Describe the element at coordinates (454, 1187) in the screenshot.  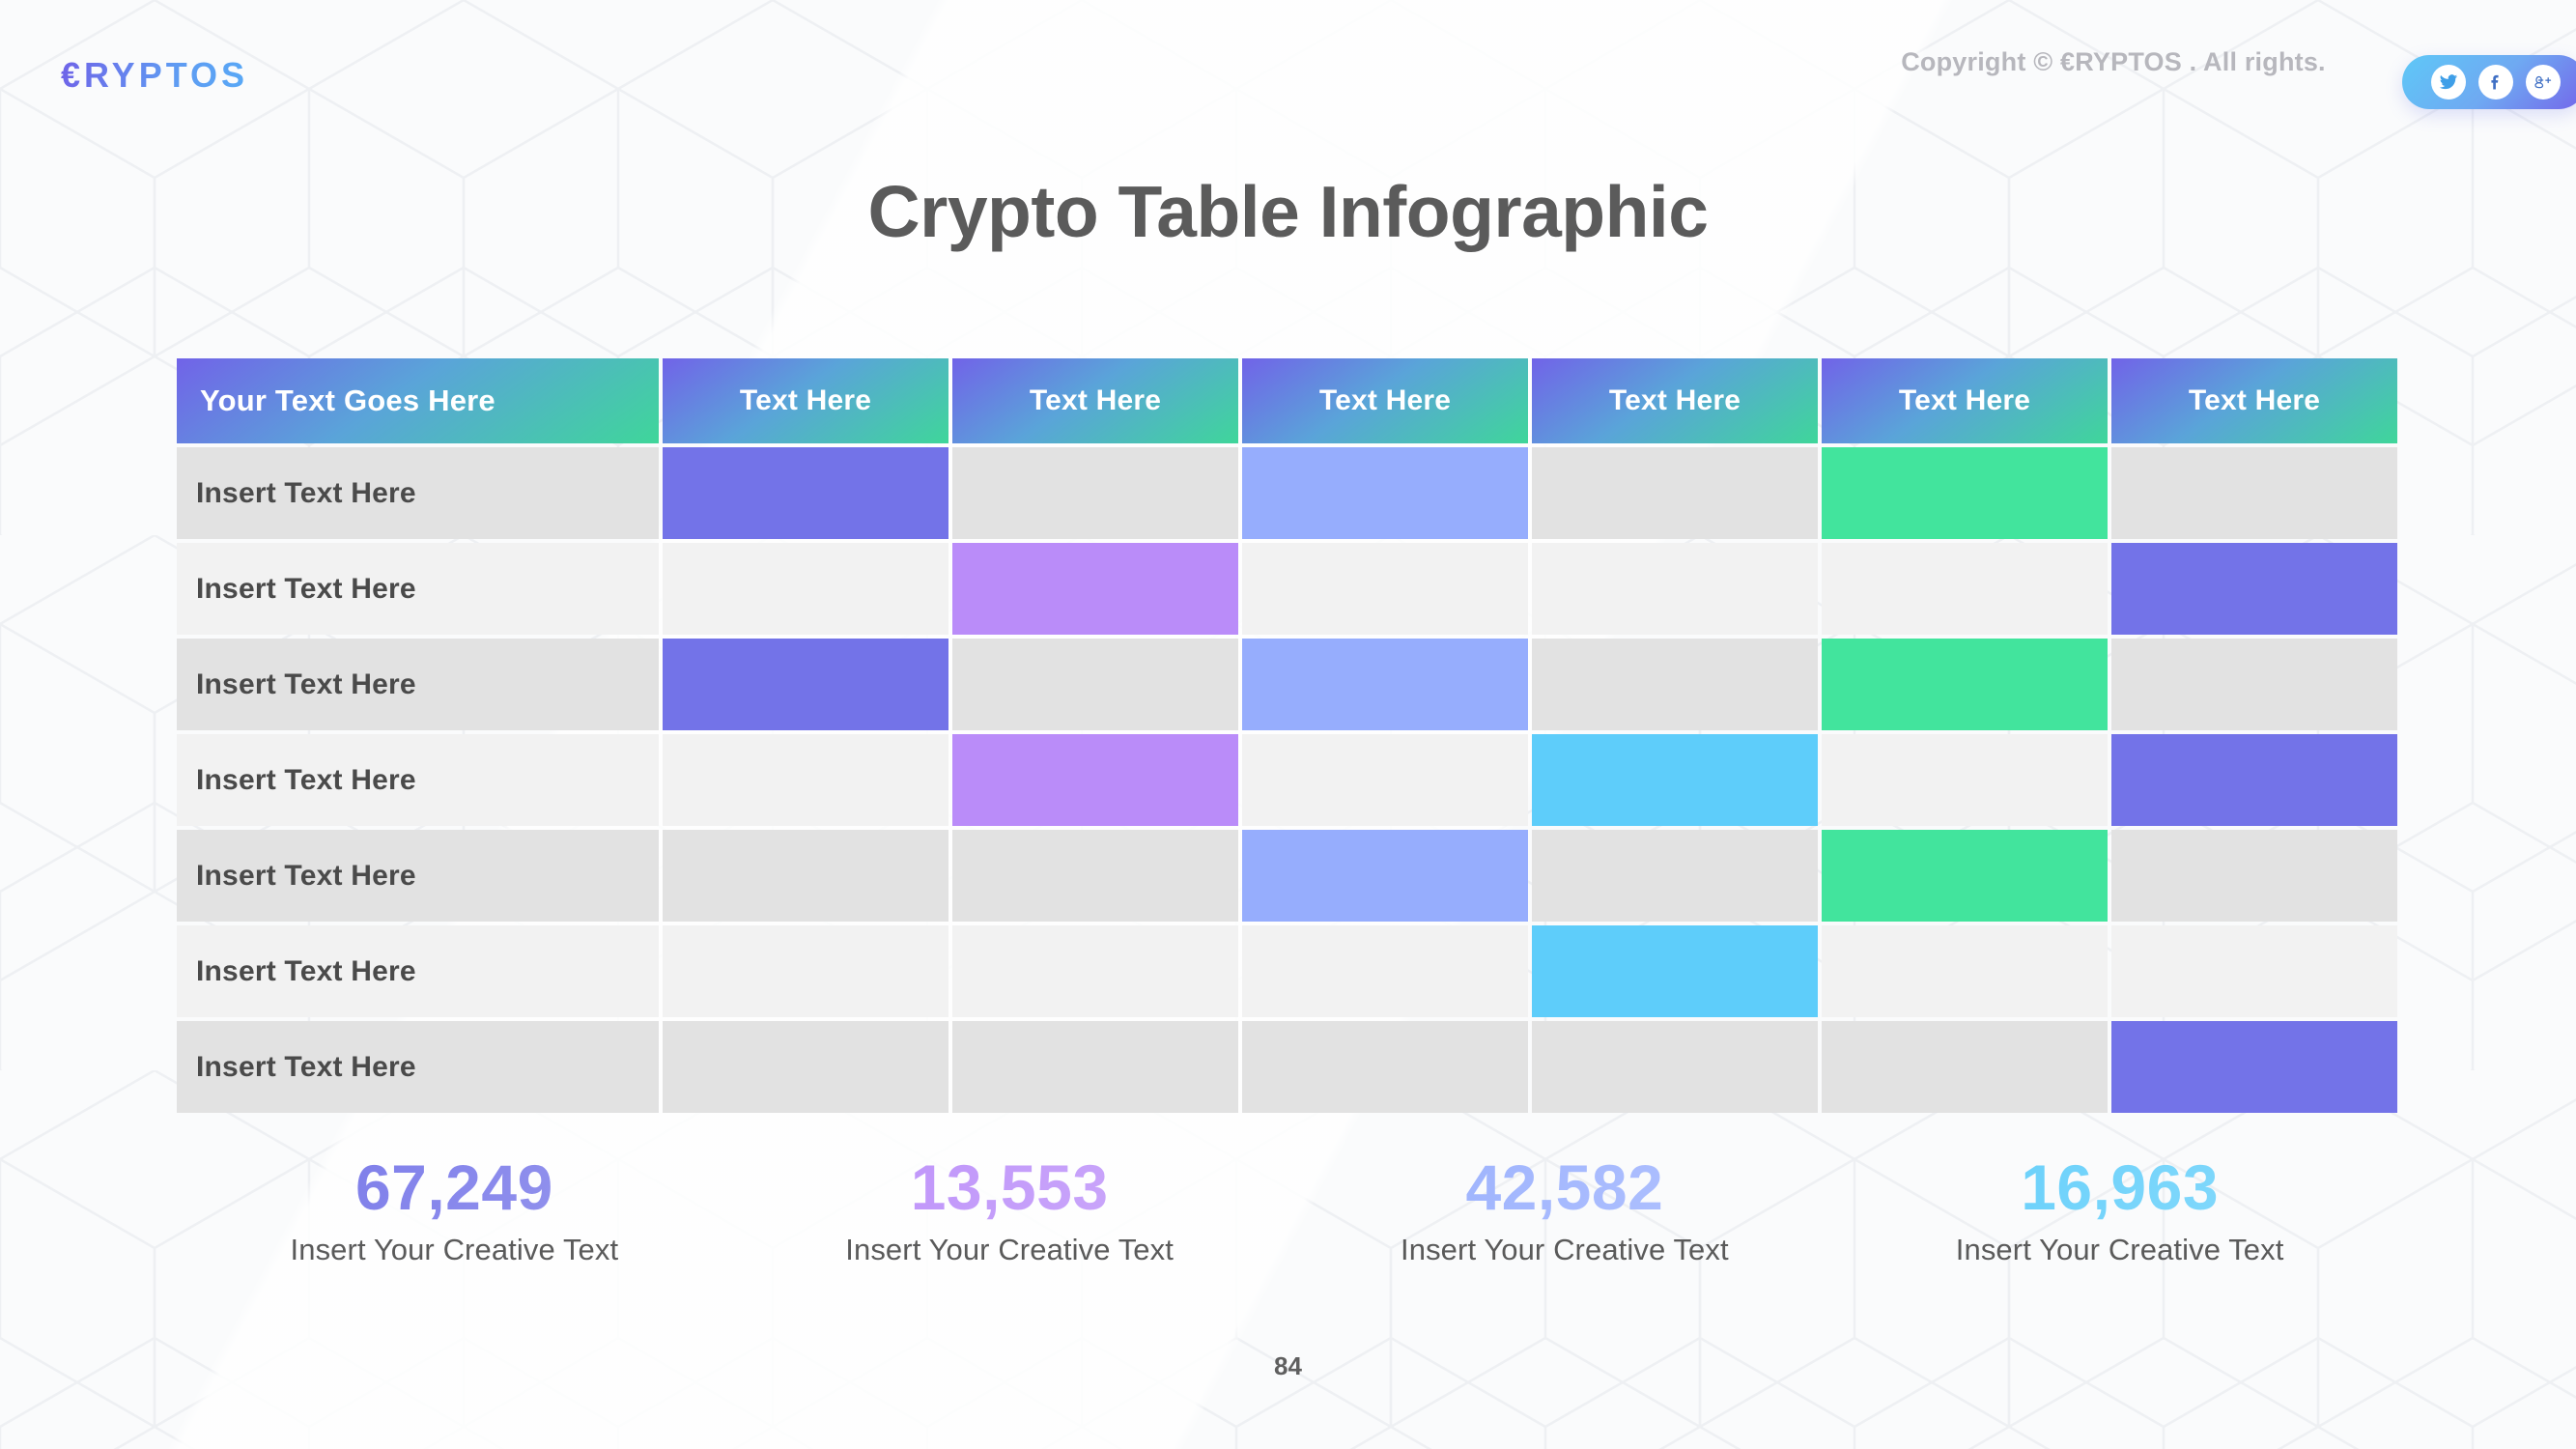
I see `stat-value: 67,249` at that location.